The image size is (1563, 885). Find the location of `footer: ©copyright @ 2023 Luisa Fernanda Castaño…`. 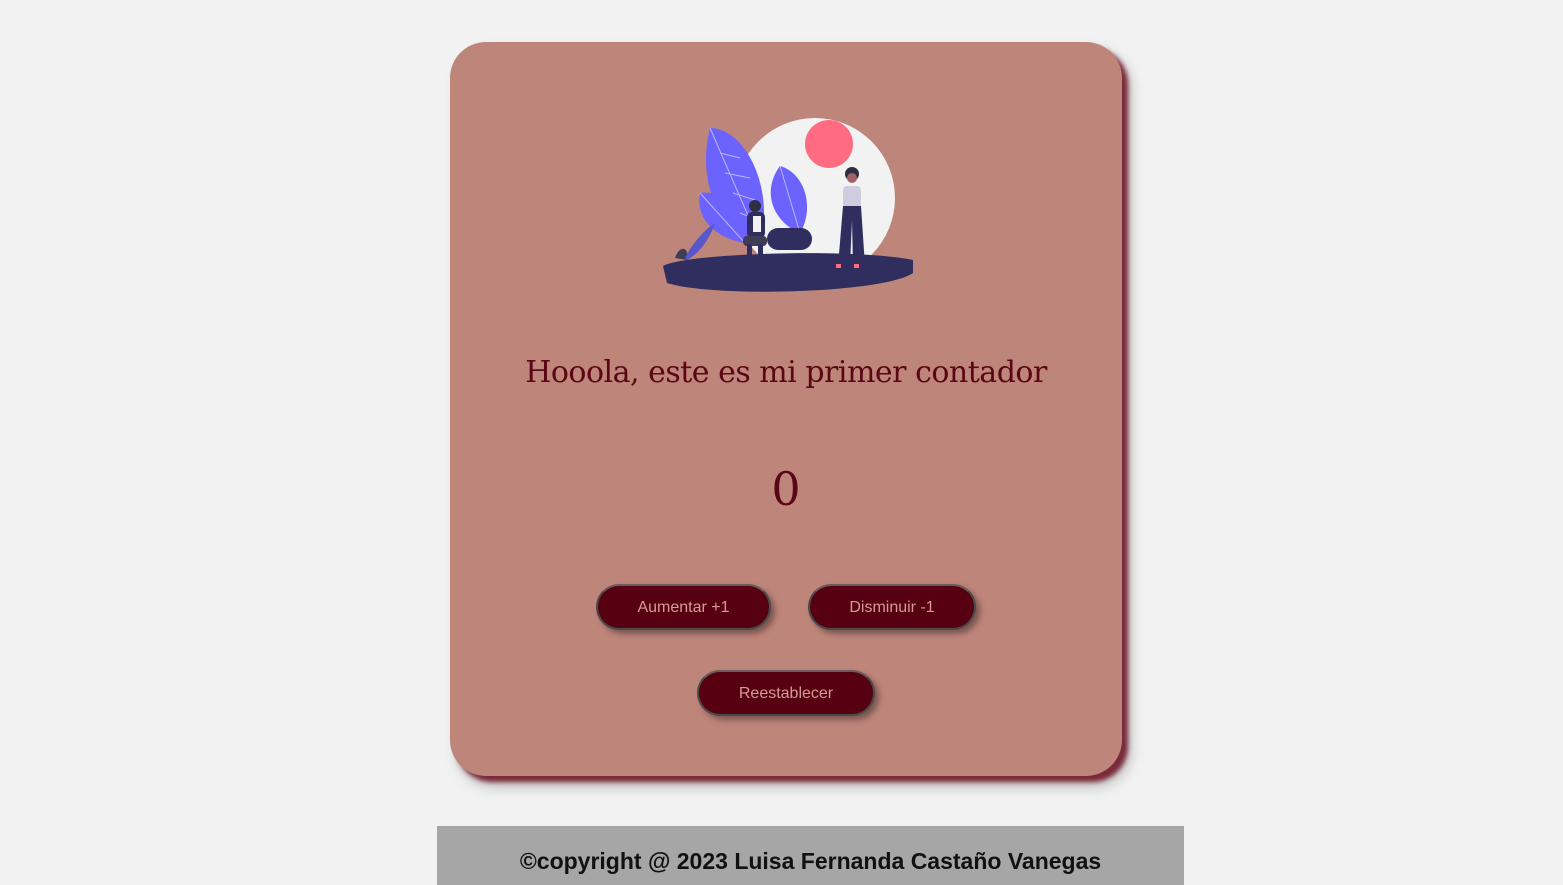

footer: ©copyright @ 2023 Luisa Fernanda Castaño… is located at coordinates (810, 855).